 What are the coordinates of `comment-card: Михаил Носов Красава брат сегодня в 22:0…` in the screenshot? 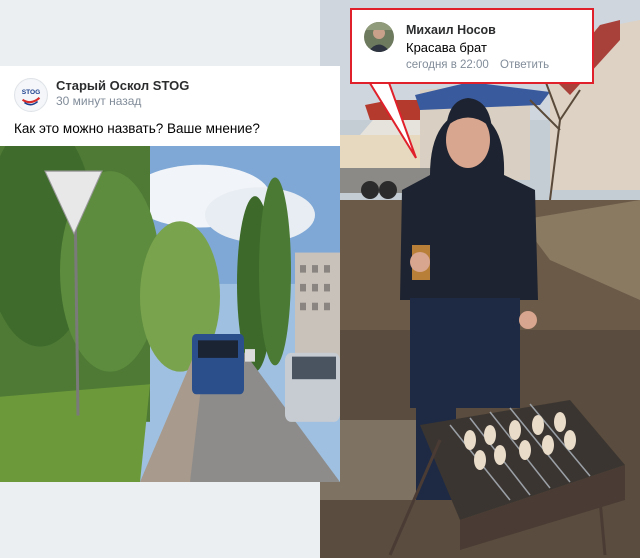 It's located at (472, 46).